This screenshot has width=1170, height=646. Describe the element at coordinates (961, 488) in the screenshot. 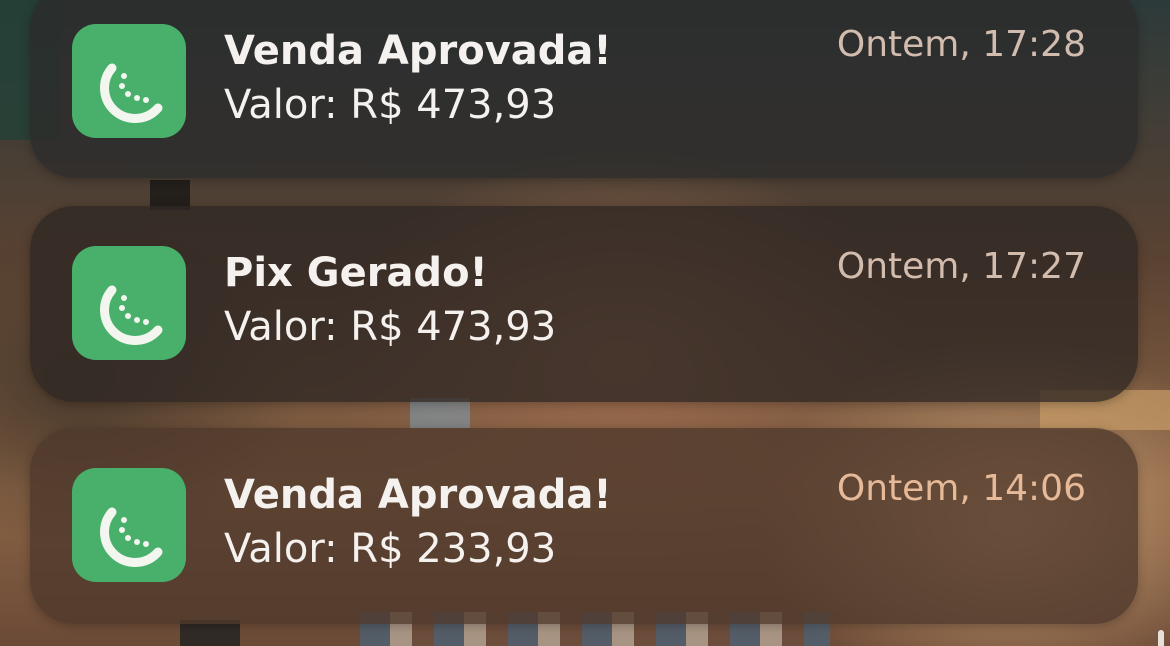

I see `notification-time: Ontem, 14:06` at that location.